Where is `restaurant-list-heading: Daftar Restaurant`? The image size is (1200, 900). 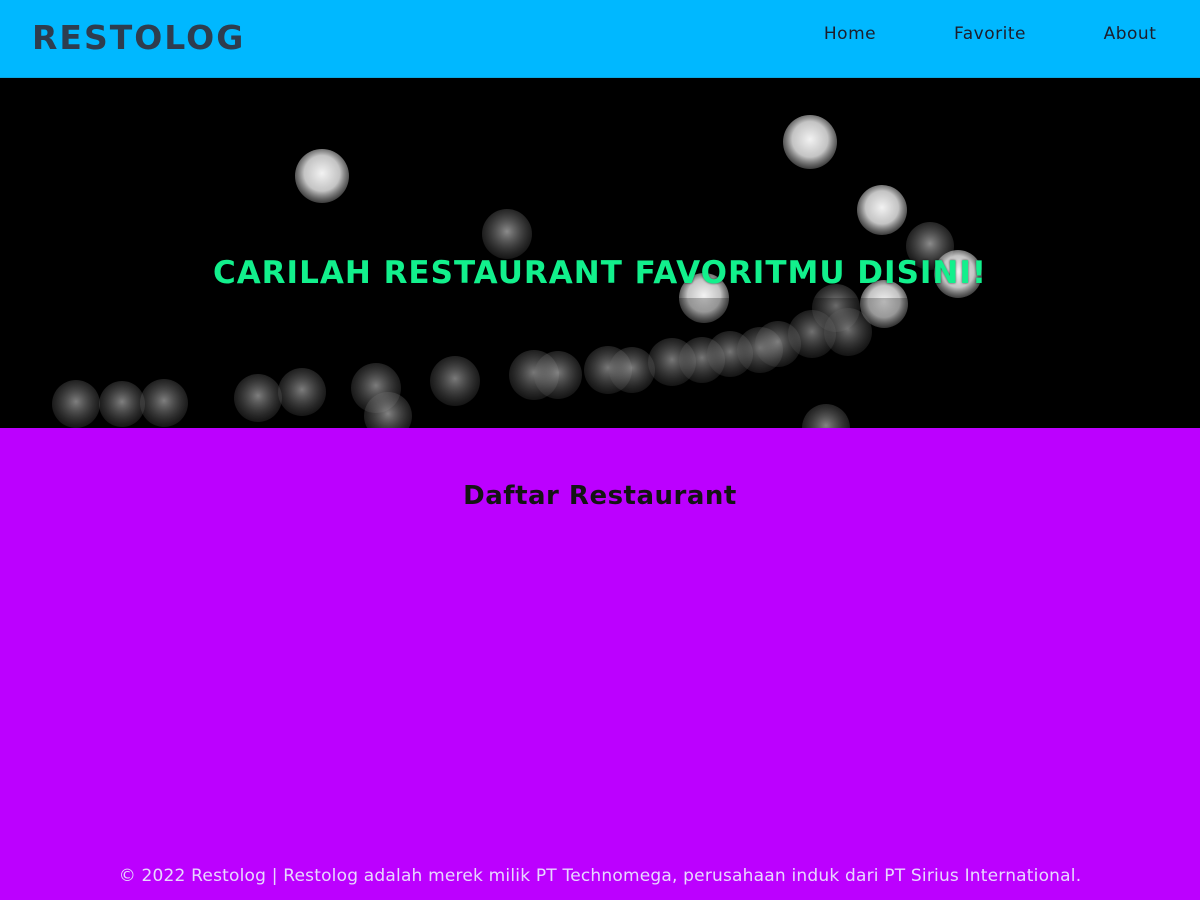 restaurant-list-heading: Daftar Restaurant is located at coordinates (600, 495).